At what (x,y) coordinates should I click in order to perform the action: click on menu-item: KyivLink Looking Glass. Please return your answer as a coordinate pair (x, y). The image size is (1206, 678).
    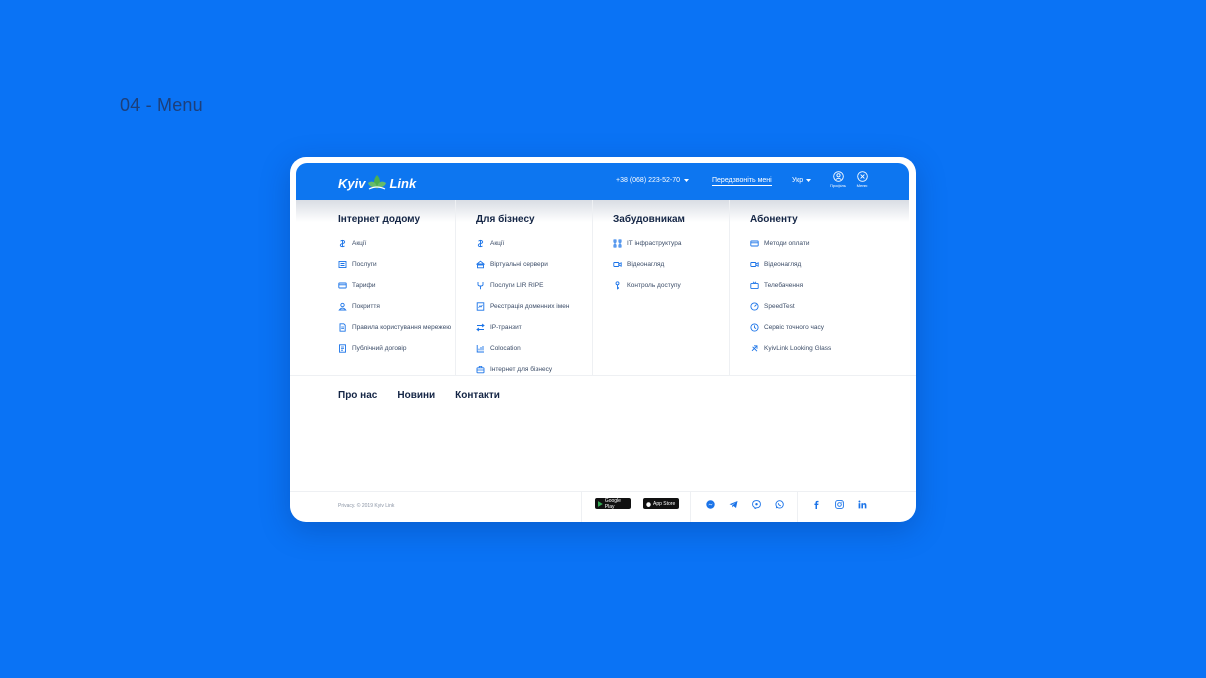
    Looking at the image, I should click on (808, 349).